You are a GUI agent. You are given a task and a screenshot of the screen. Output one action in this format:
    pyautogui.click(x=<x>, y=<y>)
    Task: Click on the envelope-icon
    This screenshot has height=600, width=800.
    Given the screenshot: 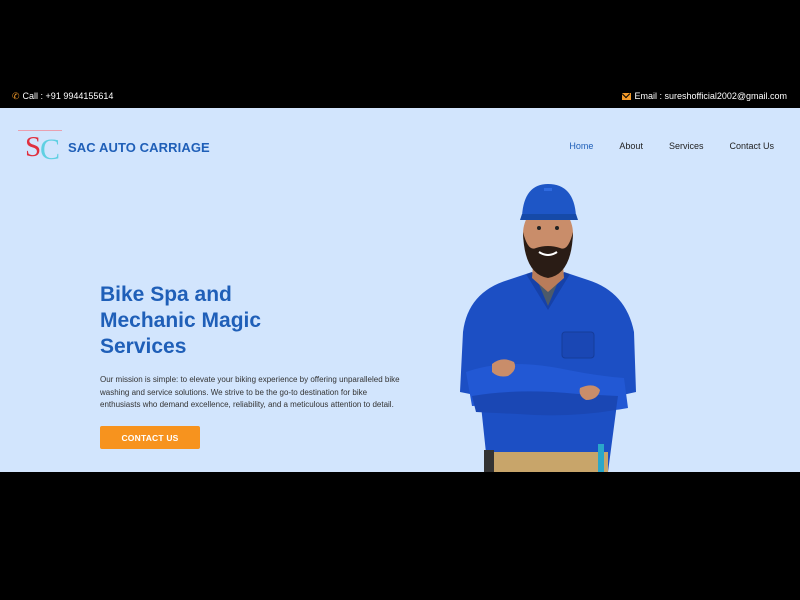 What is the action you would take?
    pyautogui.click(x=627, y=96)
    